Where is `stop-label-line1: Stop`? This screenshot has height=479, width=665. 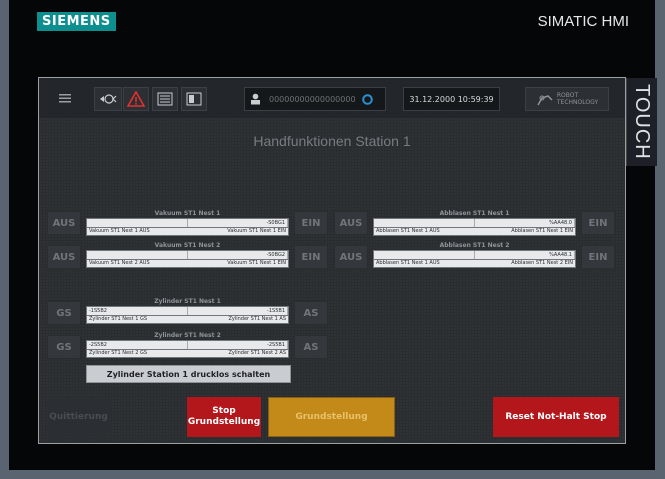
stop-label-line1: Stop is located at coordinates (224, 411).